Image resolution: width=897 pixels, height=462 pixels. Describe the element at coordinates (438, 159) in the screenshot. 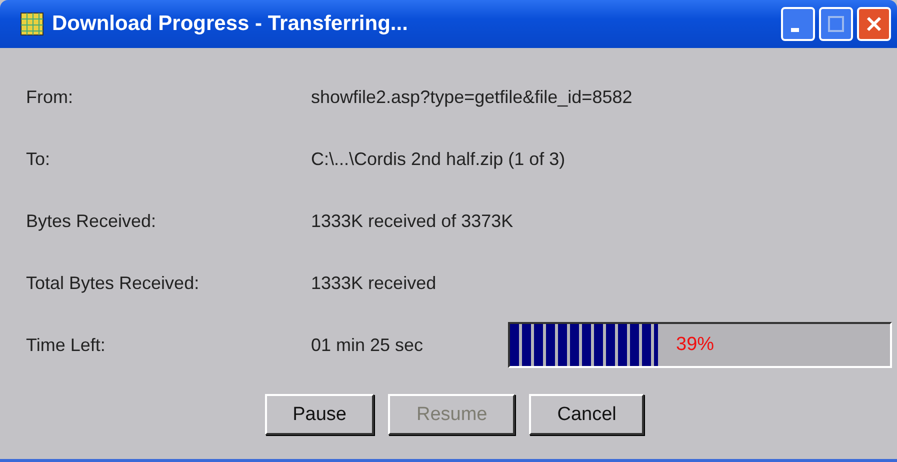

I see `field-value: C:\...\Cordis 2nd half.zip (1 of 3)` at that location.